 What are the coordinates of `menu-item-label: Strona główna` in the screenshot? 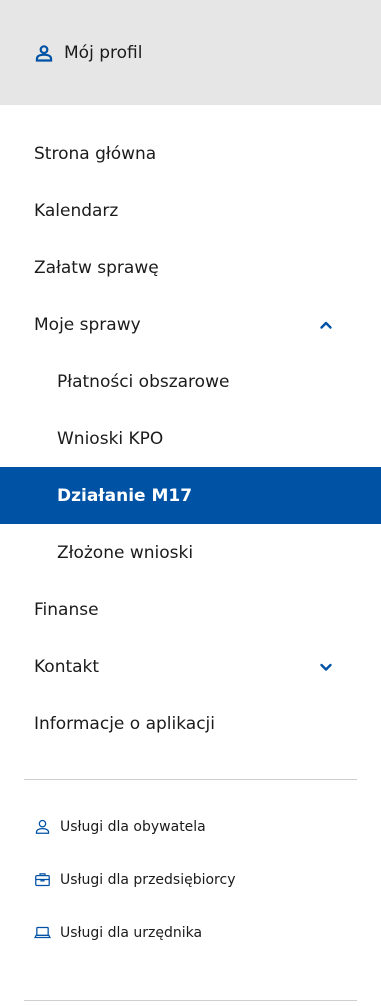 It's located at (95, 153).